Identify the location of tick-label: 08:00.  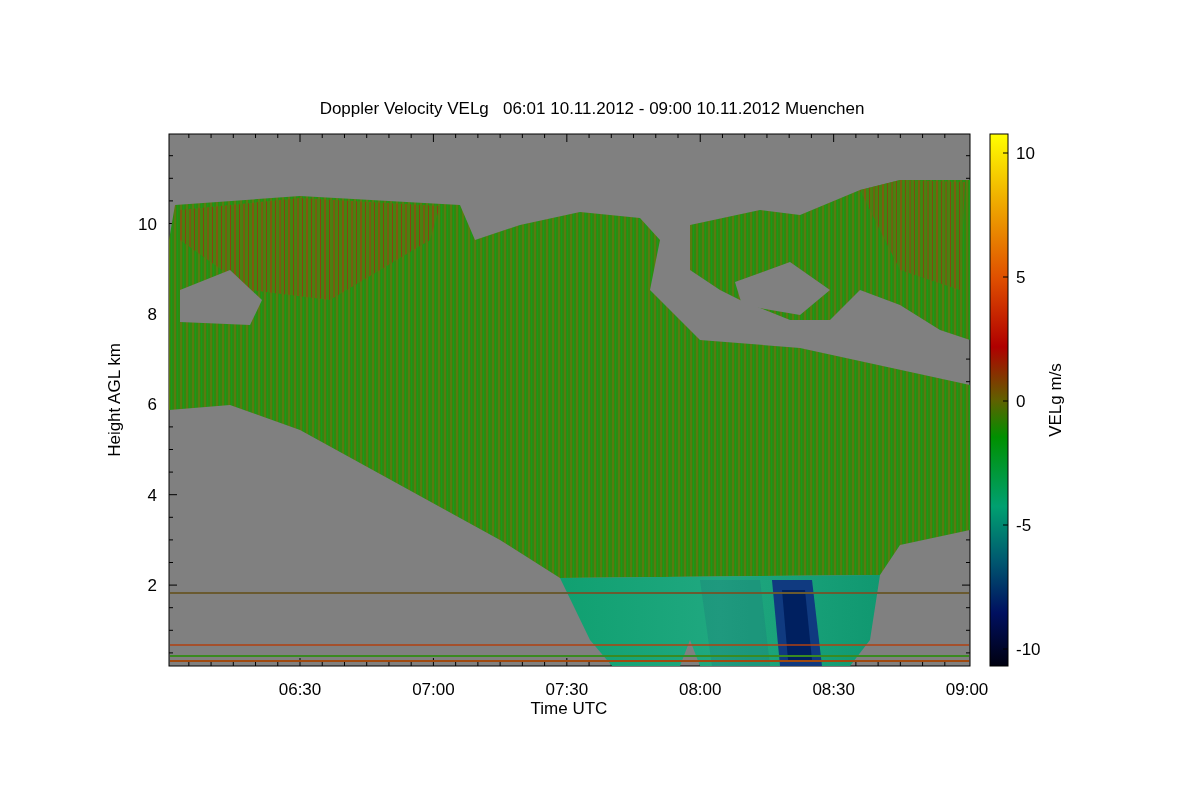
(700, 689).